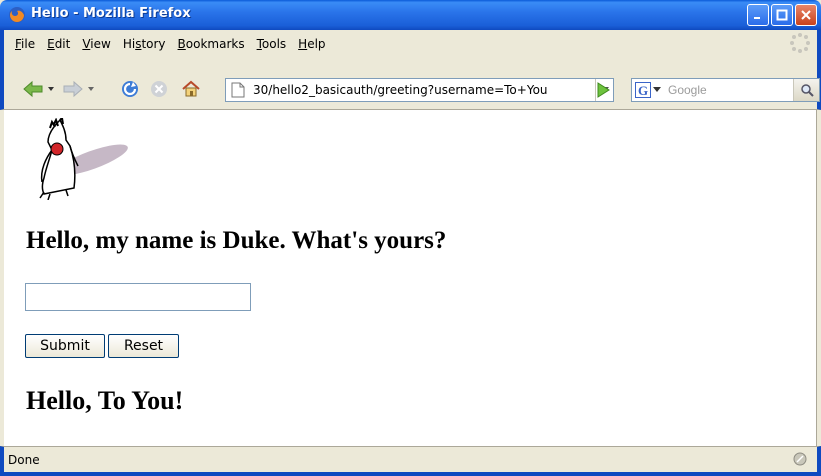 The width and height of the screenshot is (821, 476). Describe the element at coordinates (311, 44) in the screenshot. I see `menu-help: Help` at that location.